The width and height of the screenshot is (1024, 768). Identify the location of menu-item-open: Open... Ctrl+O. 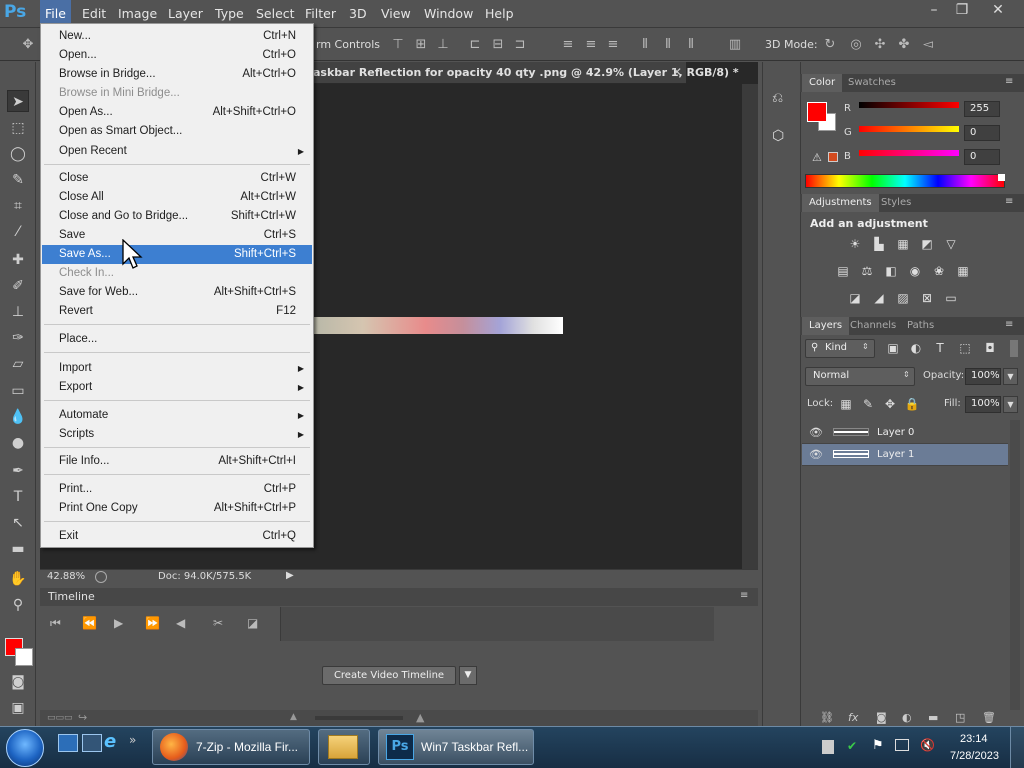
(177, 55).